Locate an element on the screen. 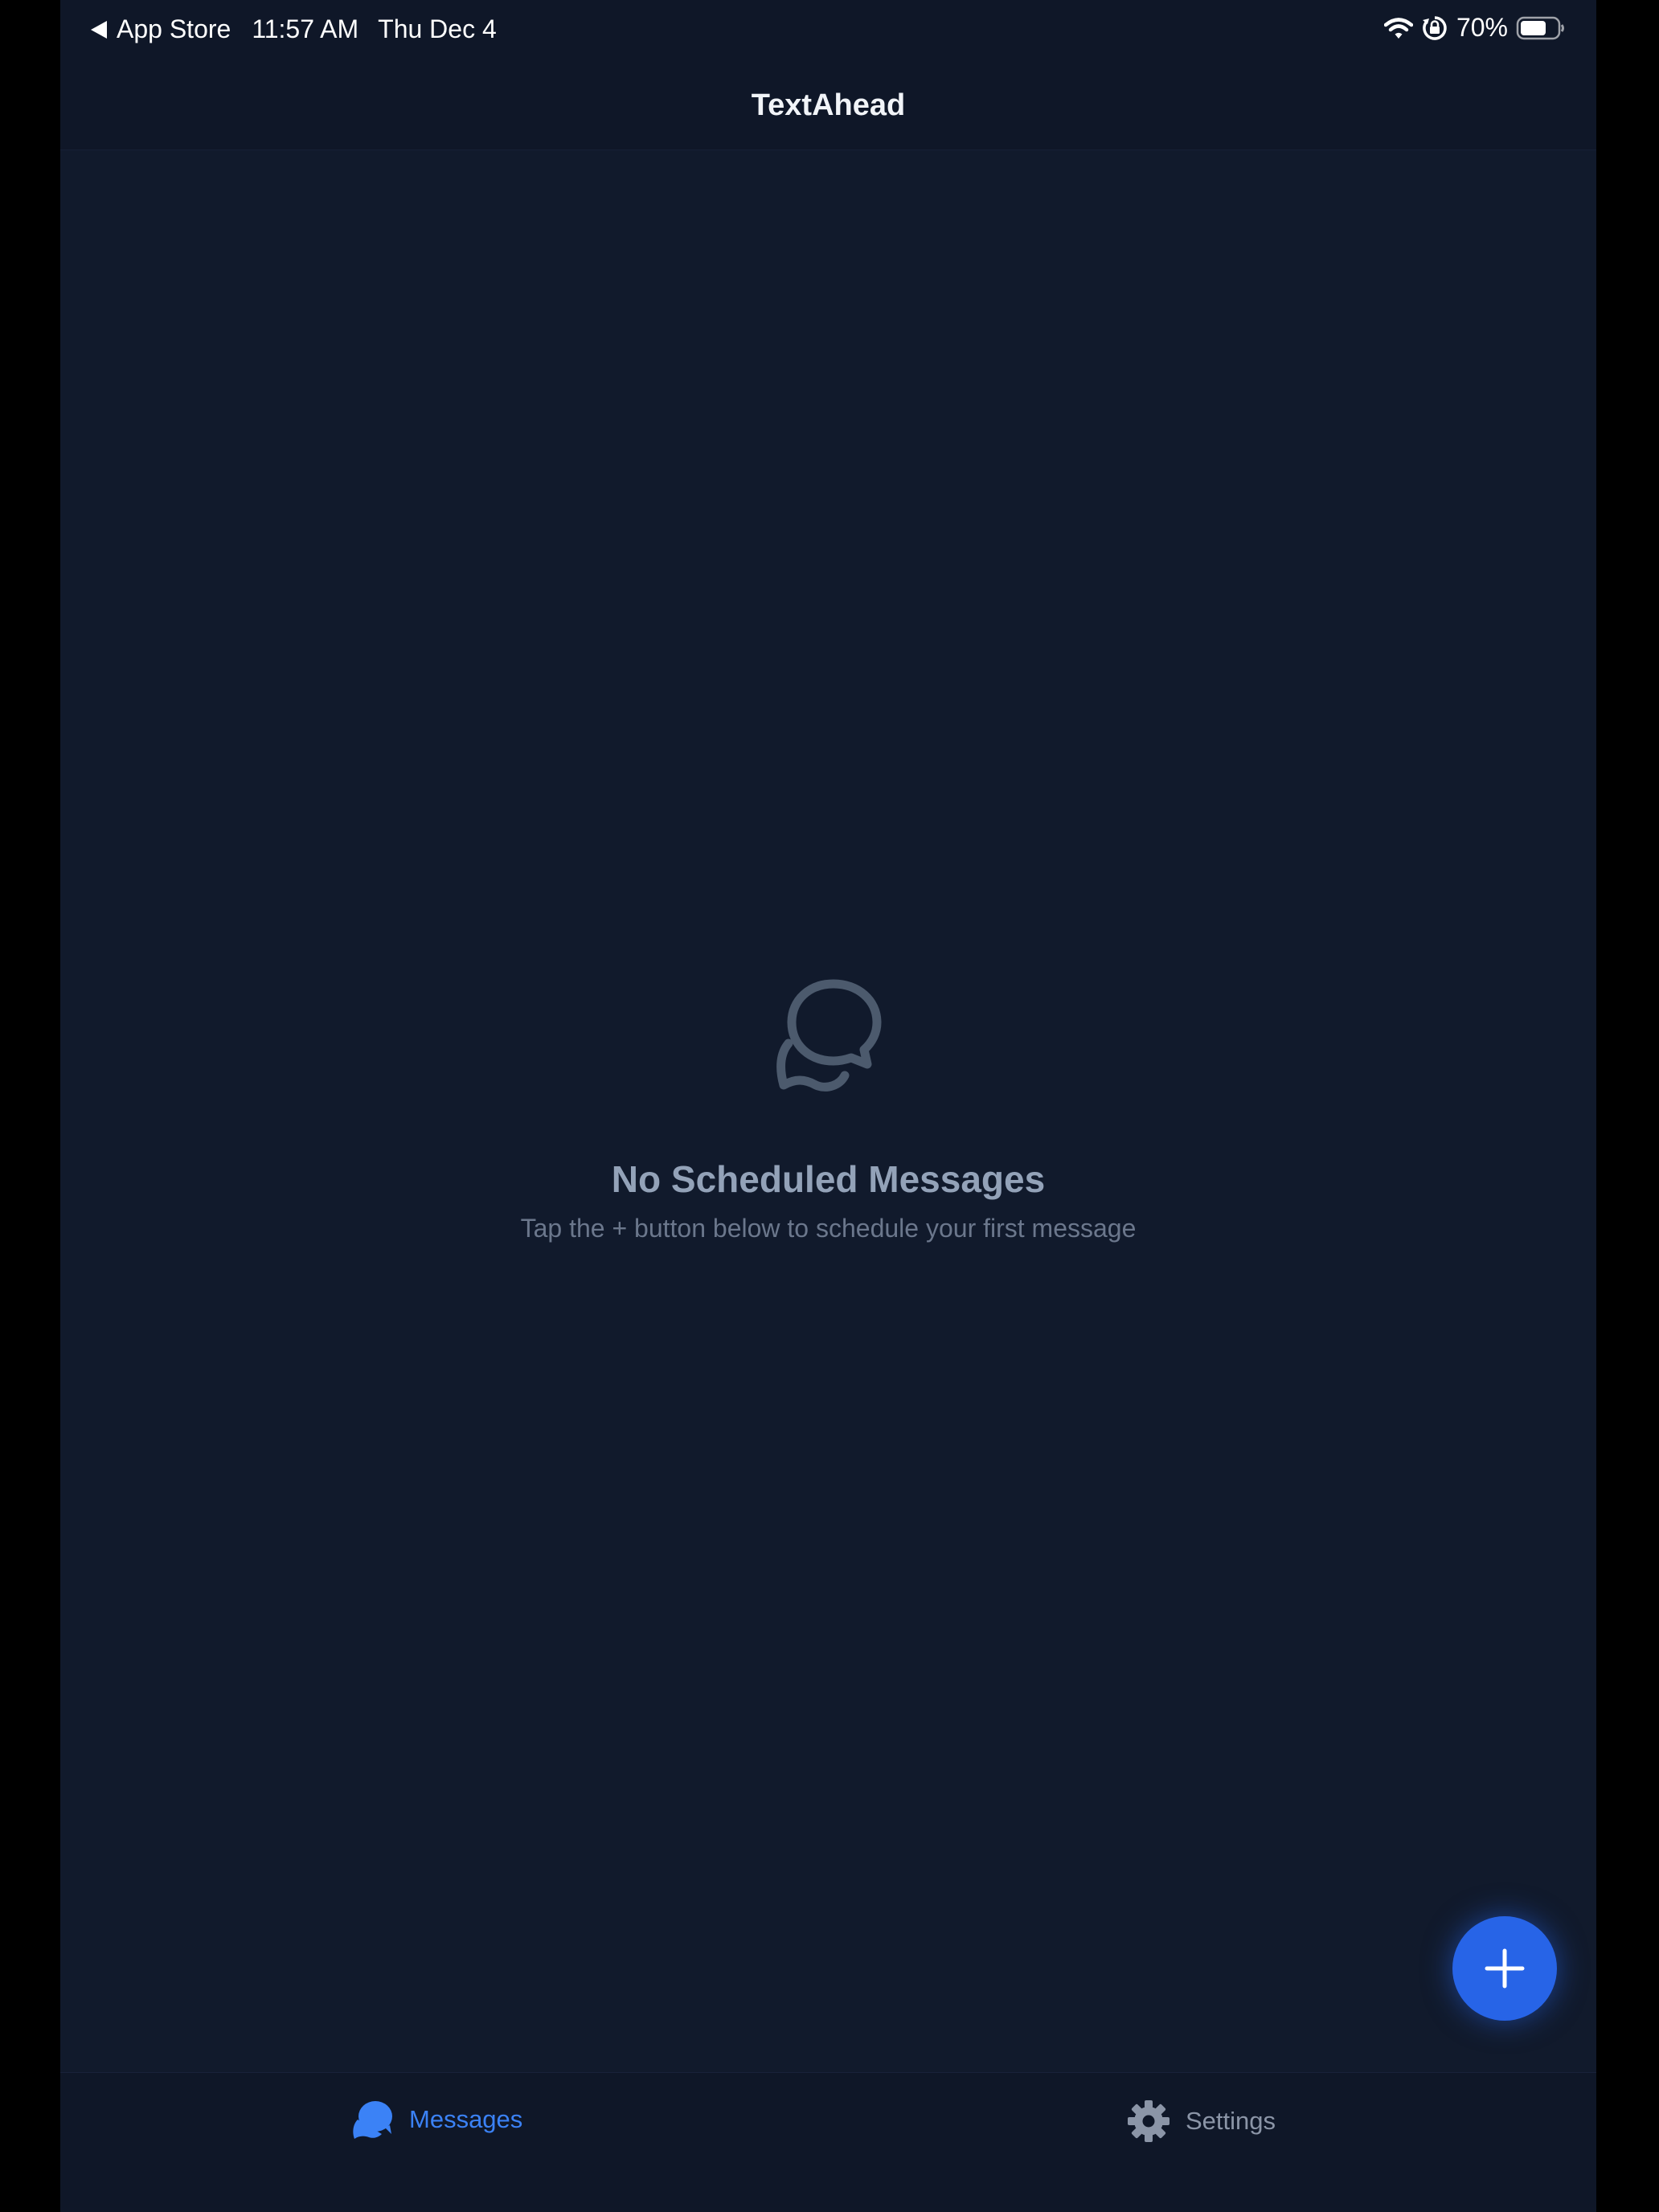 This screenshot has height=2212, width=1659. plus-icon is located at coordinates (1505, 1968).